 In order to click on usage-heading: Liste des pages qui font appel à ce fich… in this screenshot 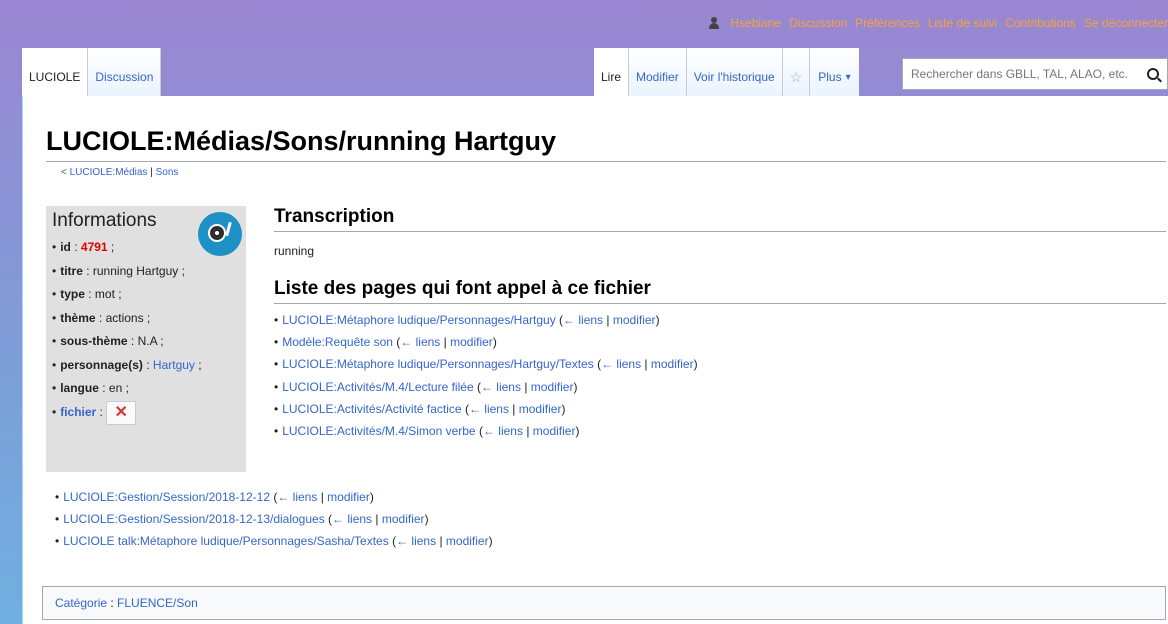, I will do `click(720, 291)`.